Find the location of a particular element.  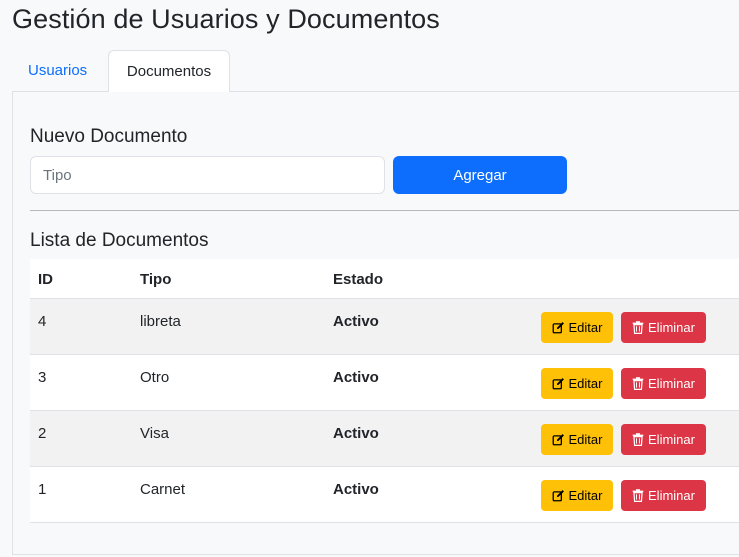

divider is located at coordinates (384, 210).